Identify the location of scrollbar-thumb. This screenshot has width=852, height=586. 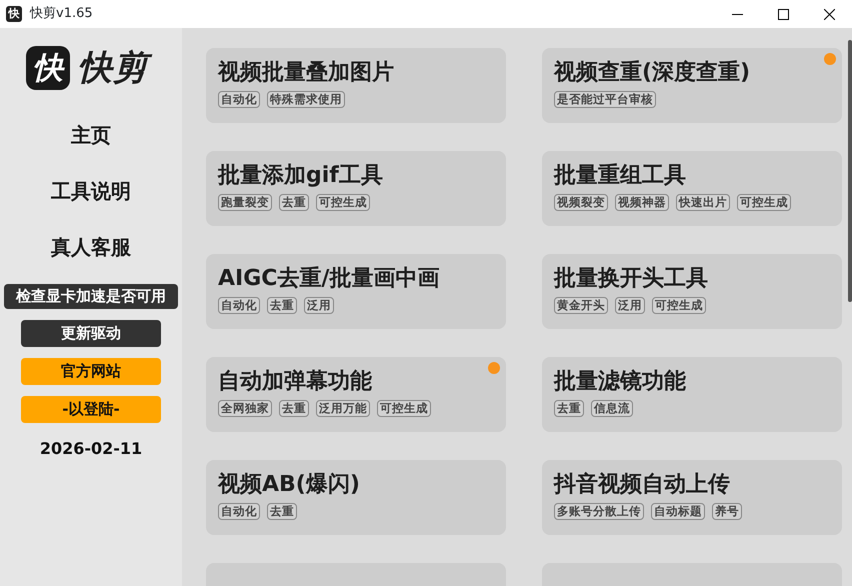
(850, 171).